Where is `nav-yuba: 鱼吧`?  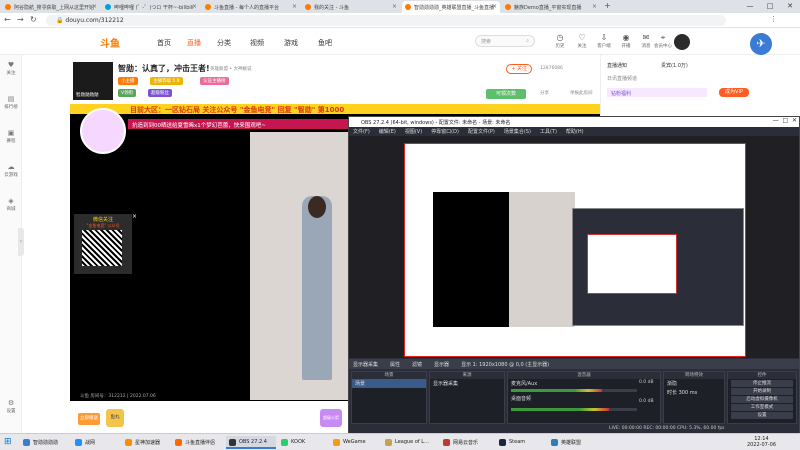
nav-yuba: 鱼吧 is located at coordinates (325, 43).